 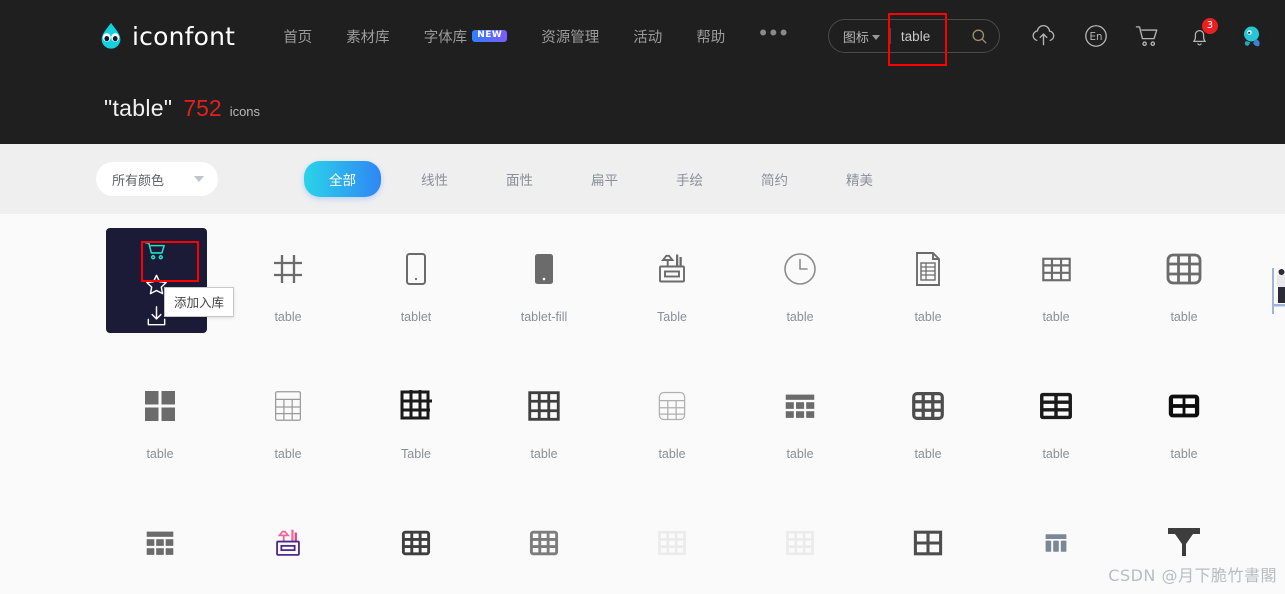 I want to click on table-columns-icon, so click(x=1056, y=543).